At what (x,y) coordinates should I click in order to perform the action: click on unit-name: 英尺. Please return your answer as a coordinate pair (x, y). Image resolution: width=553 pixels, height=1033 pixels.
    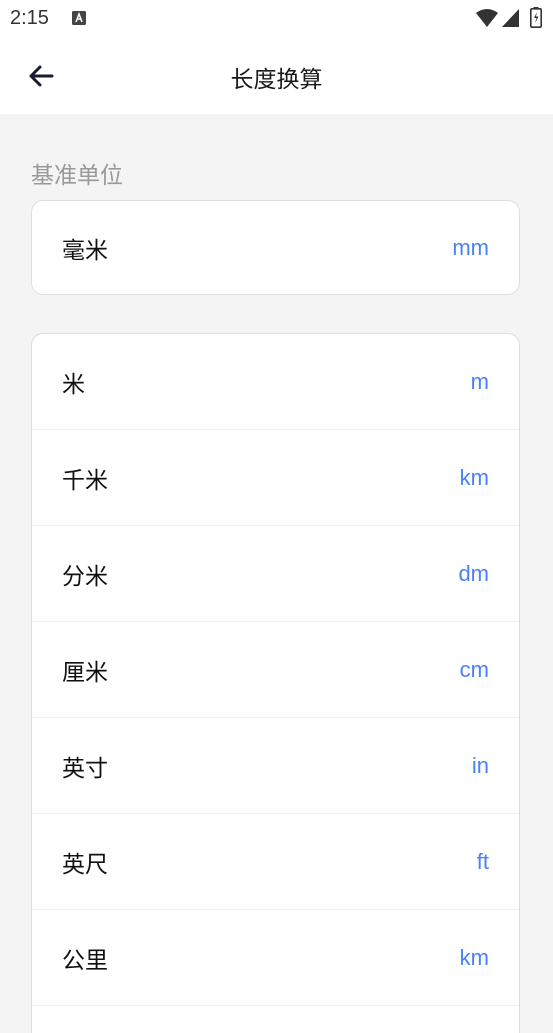
    Looking at the image, I should click on (85, 864).